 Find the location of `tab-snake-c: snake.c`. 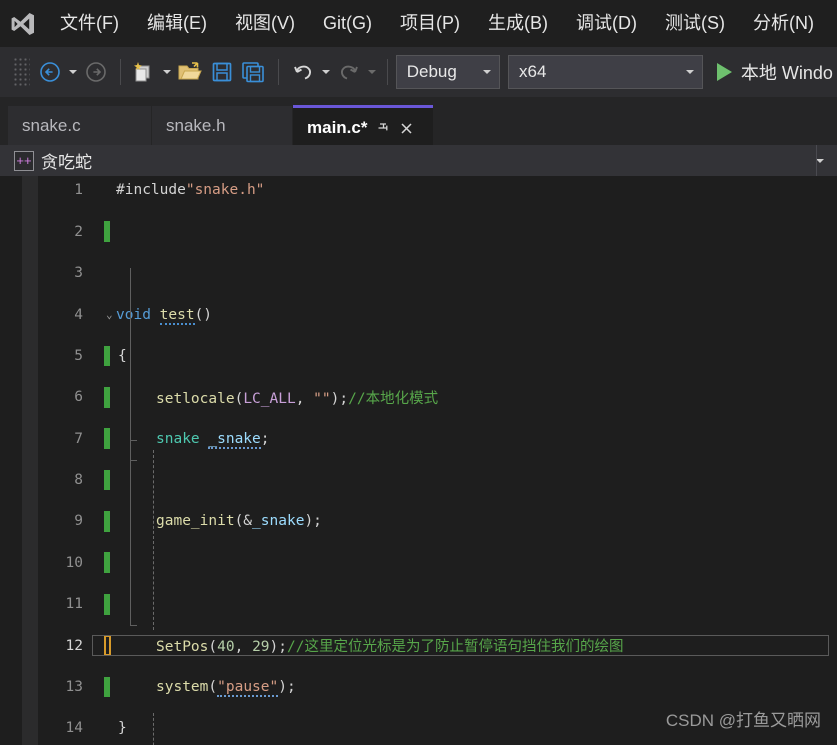

tab-snake-c: snake.c is located at coordinates (79, 125).